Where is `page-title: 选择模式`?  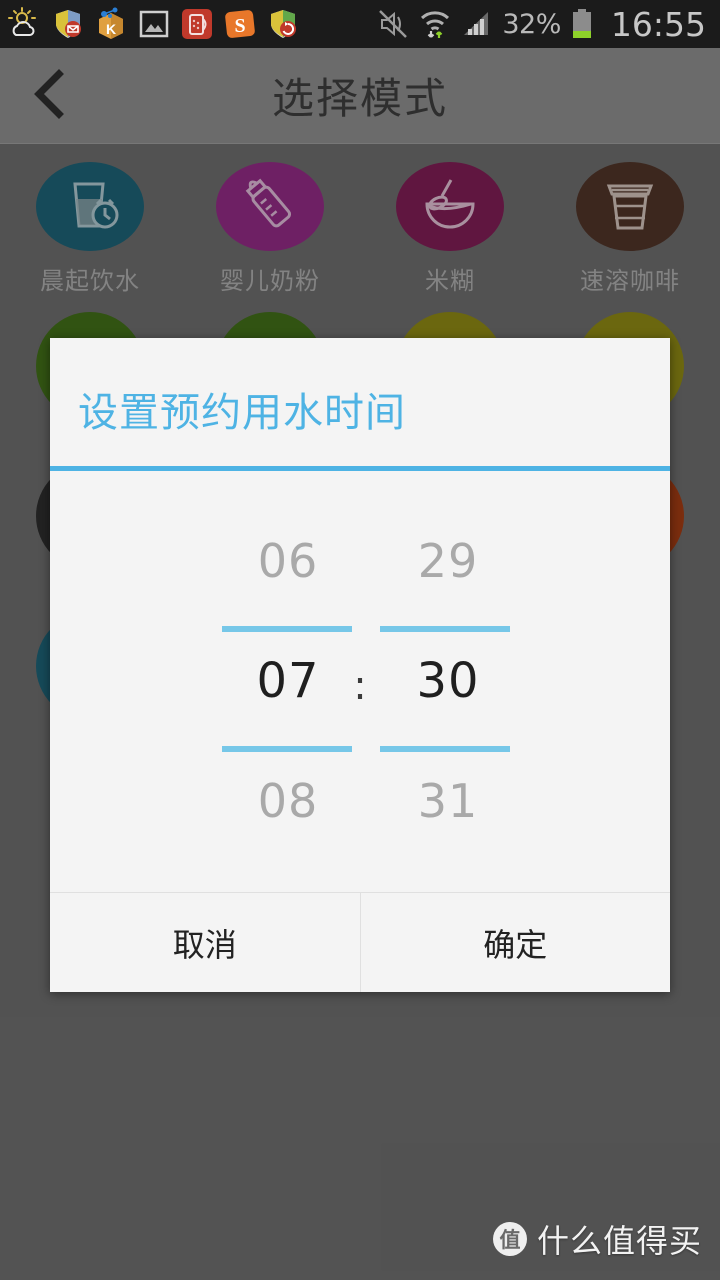
page-title: 选择模式 is located at coordinates (359, 98).